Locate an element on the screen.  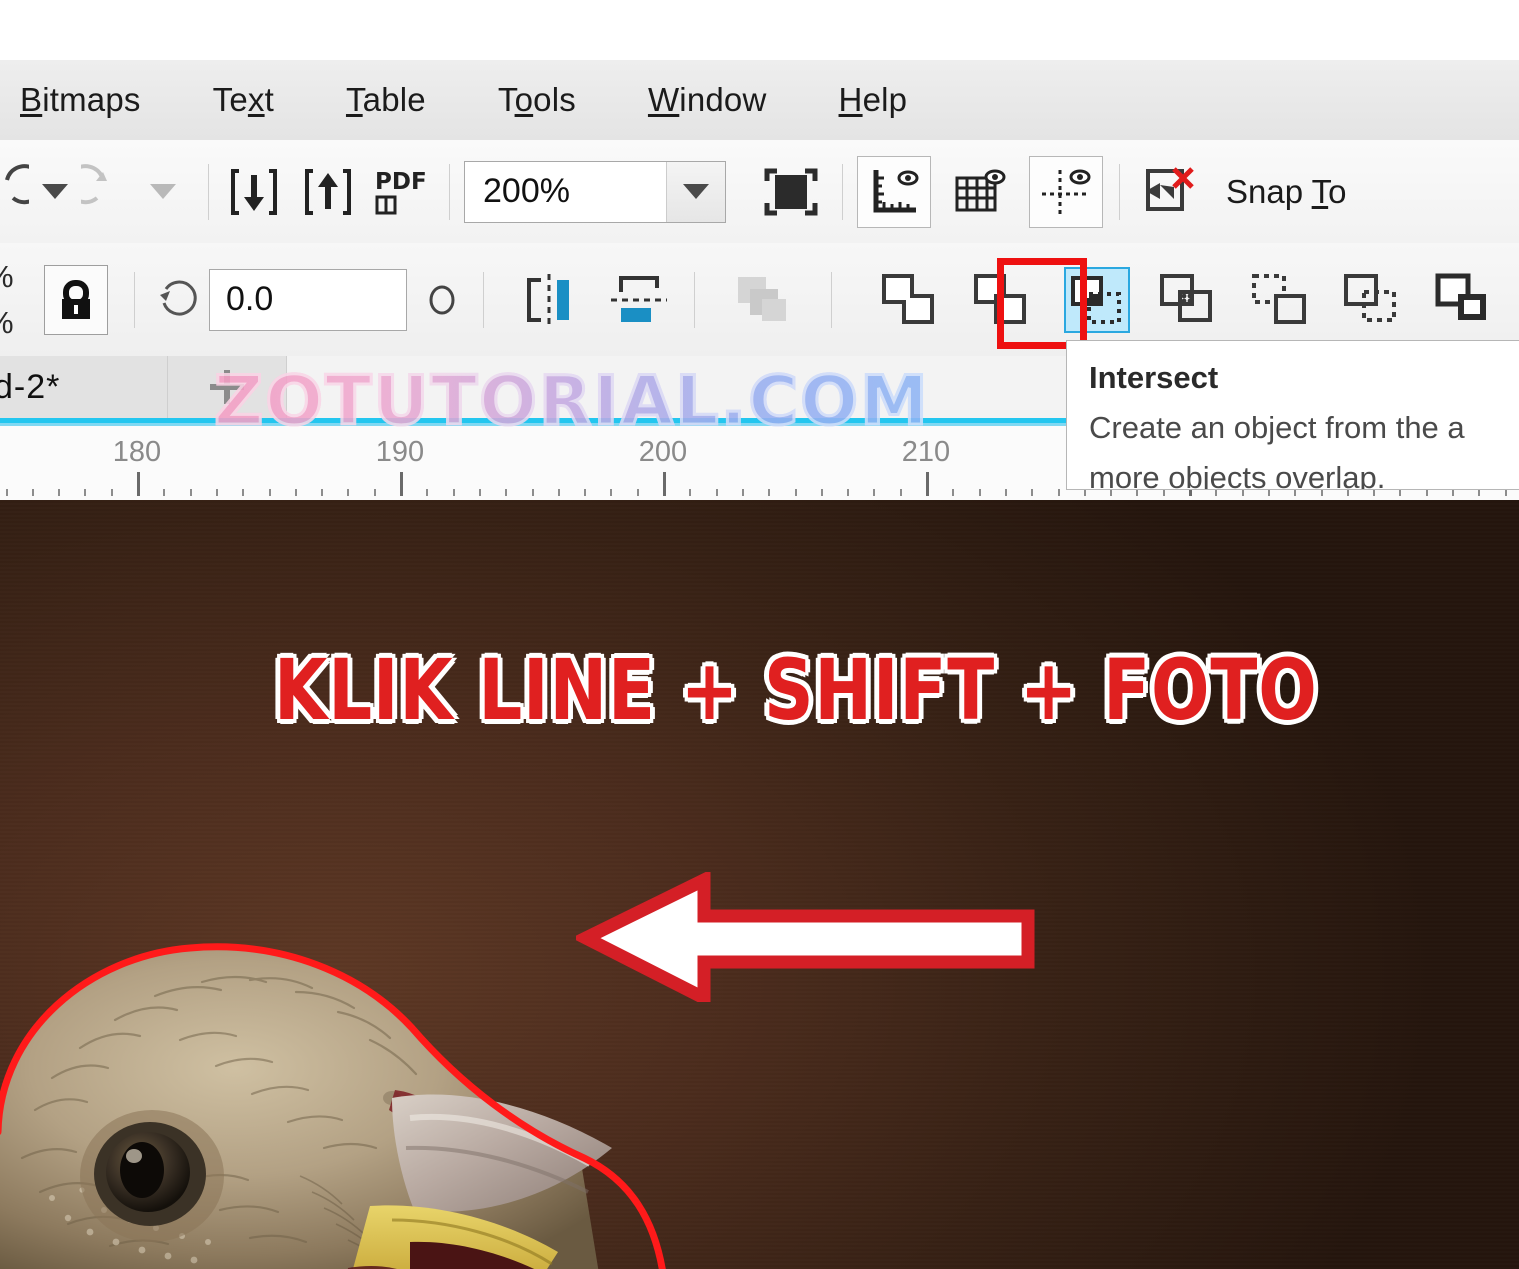
svg-text: PDF is located at coordinates (401, 182).